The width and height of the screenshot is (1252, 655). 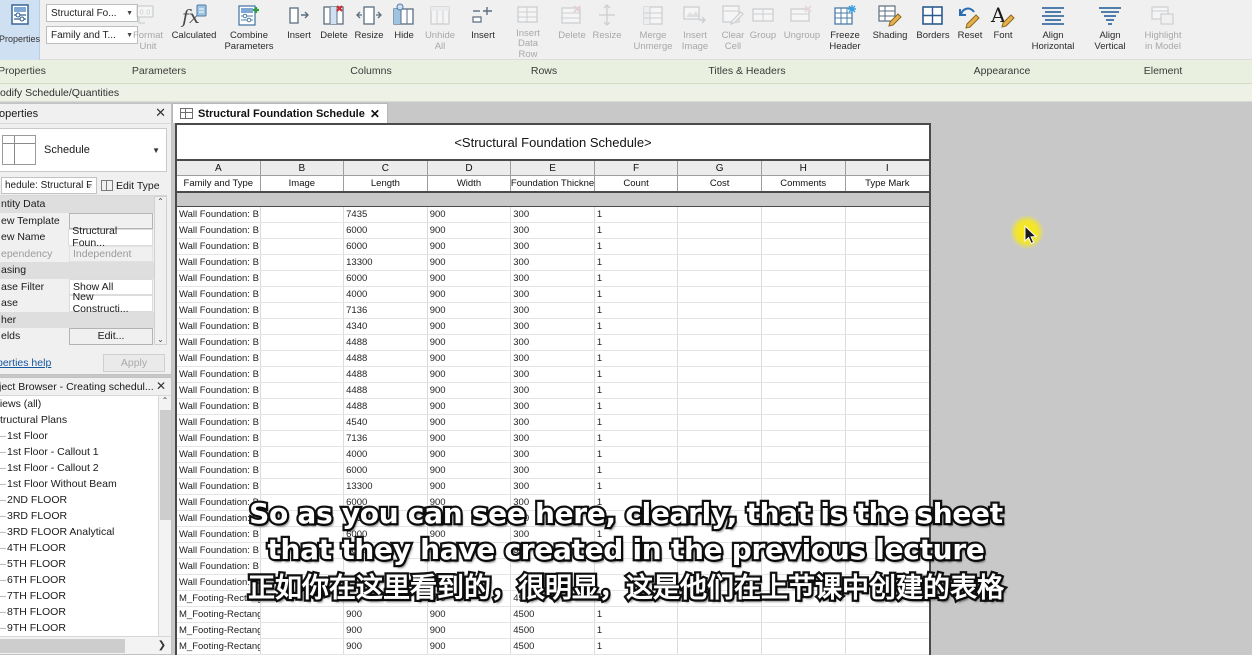 I want to click on column-header-cell: Foundation Thickne, so click(x=553, y=183).